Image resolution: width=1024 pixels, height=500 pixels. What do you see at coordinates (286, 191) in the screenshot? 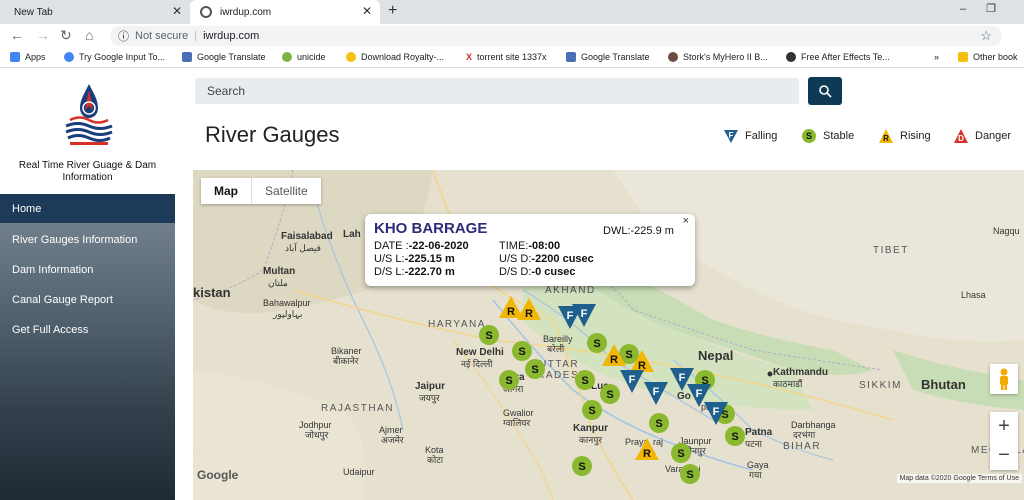
I see `satellite-view-button: Satellite` at bounding box center [286, 191].